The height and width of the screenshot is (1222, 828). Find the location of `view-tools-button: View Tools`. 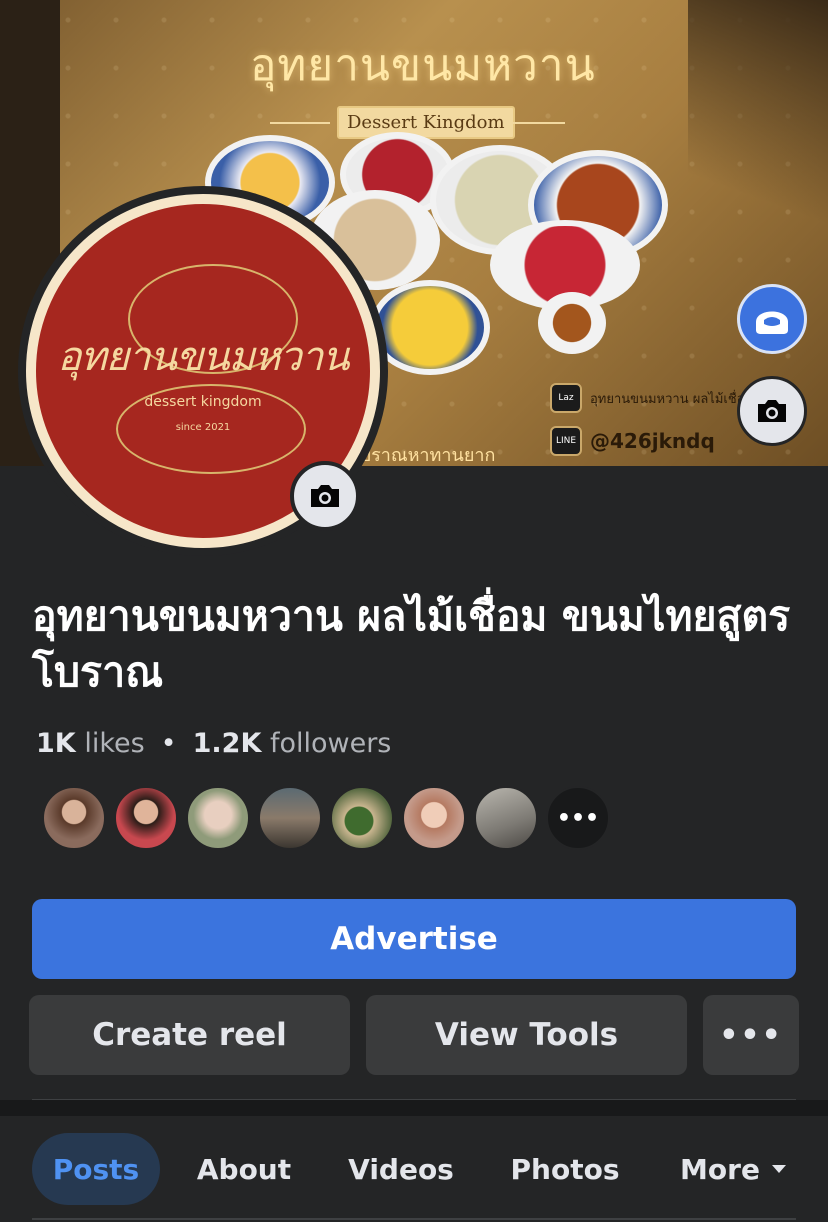

view-tools-button: View Tools is located at coordinates (526, 1035).